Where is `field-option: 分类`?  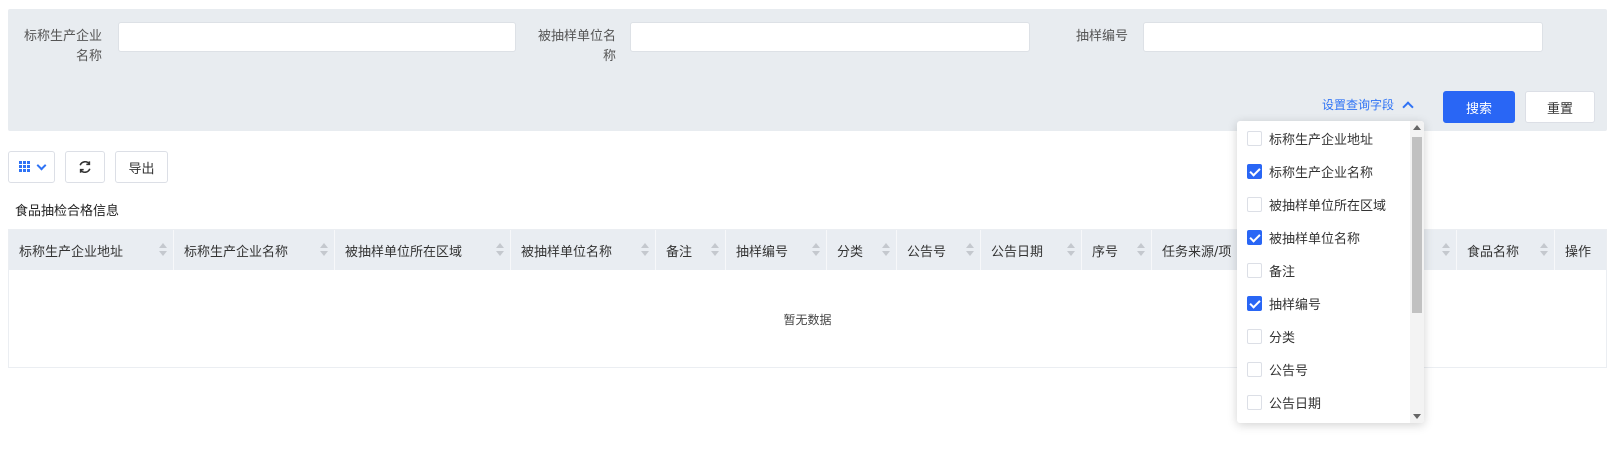 field-option: 分类 is located at coordinates (1271, 336).